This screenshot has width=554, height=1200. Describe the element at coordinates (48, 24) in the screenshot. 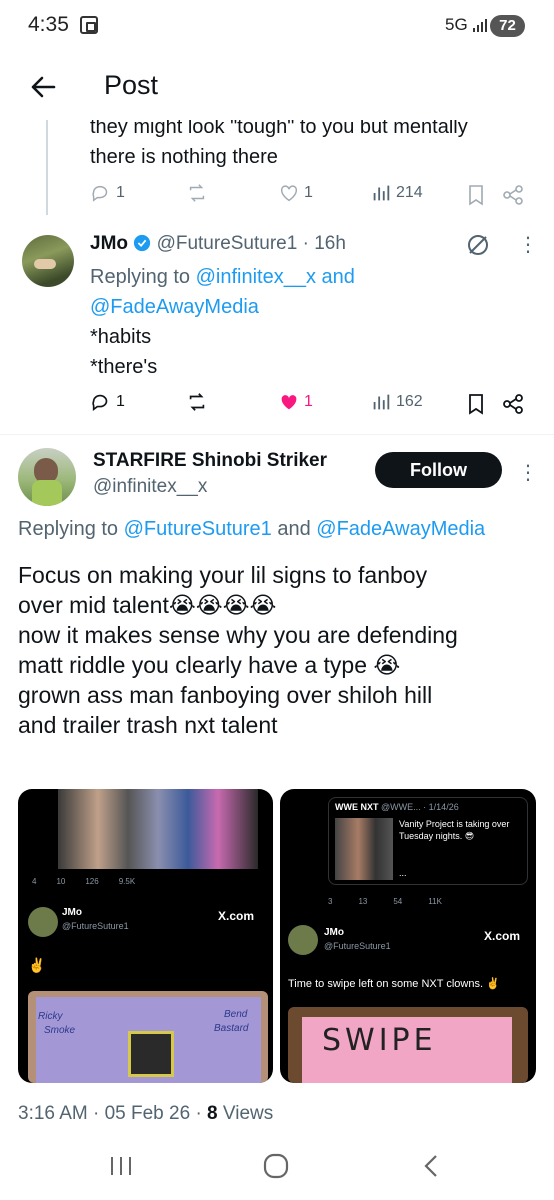

I see `status-time: 4:35` at that location.